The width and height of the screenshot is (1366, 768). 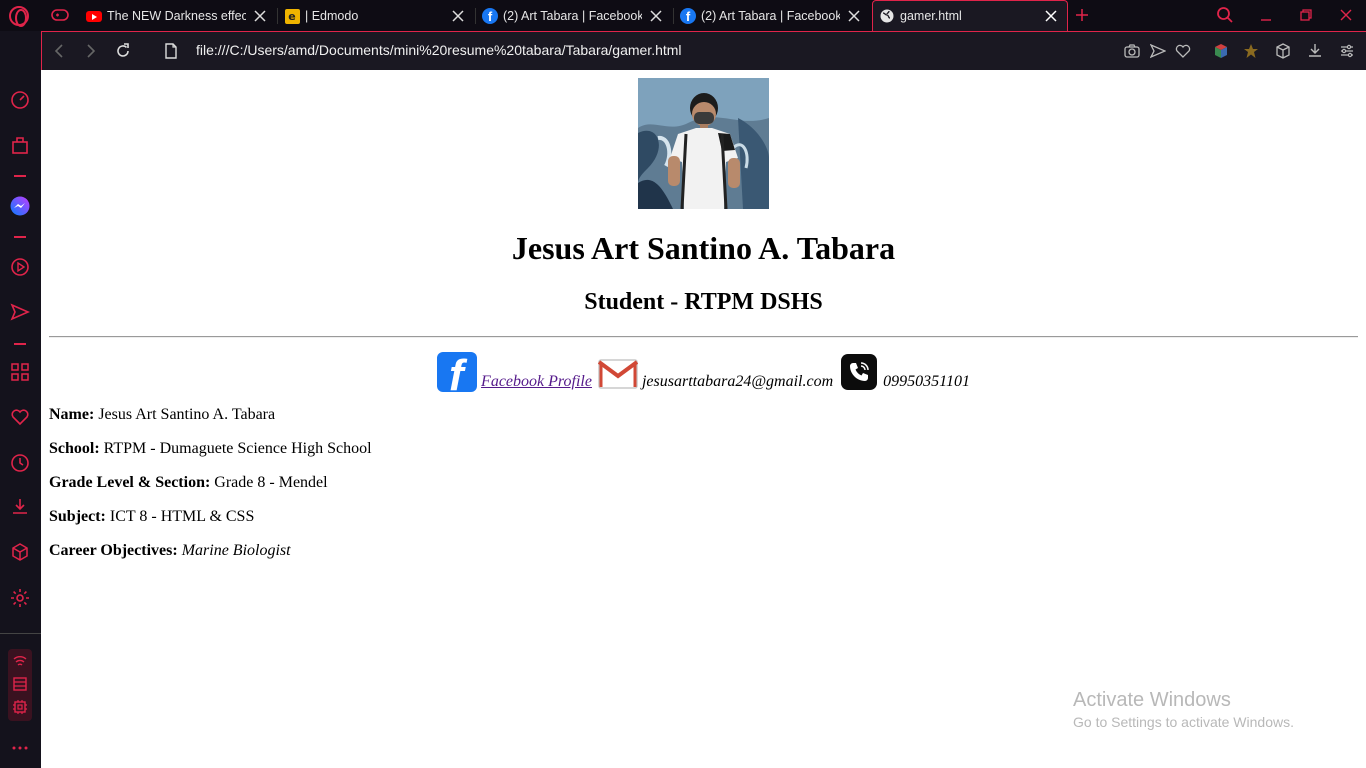 I want to click on ram-limiter-icon, so click(x=20, y=686).